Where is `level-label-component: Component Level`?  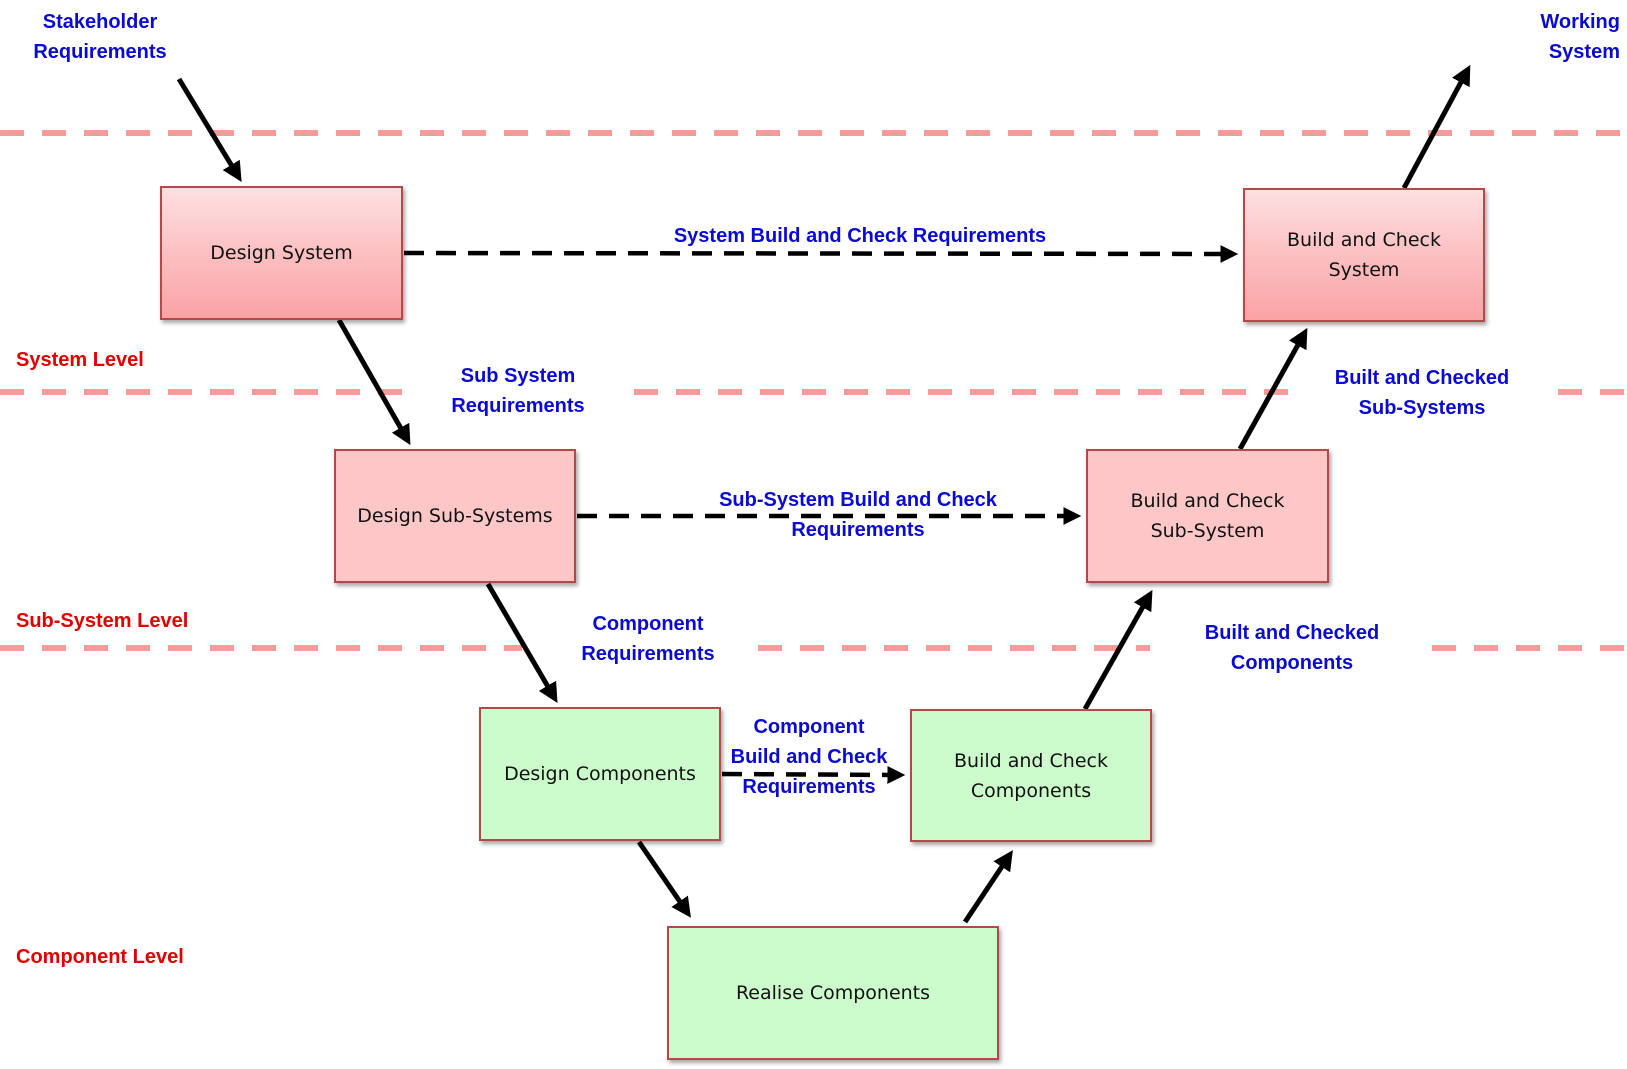 level-label-component: Component Level is located at coordinates (100, 957).